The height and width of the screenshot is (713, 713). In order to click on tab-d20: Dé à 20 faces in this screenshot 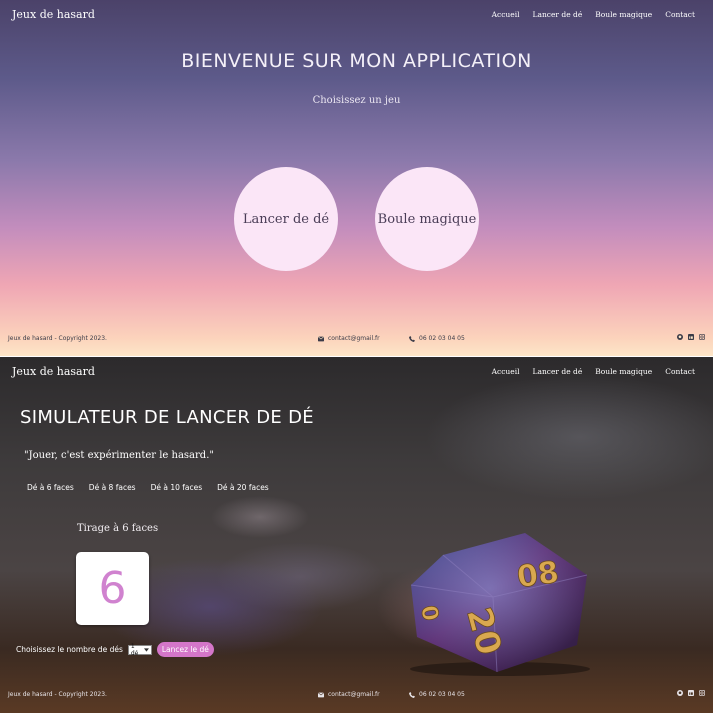, I will do `click(243, 487)`.